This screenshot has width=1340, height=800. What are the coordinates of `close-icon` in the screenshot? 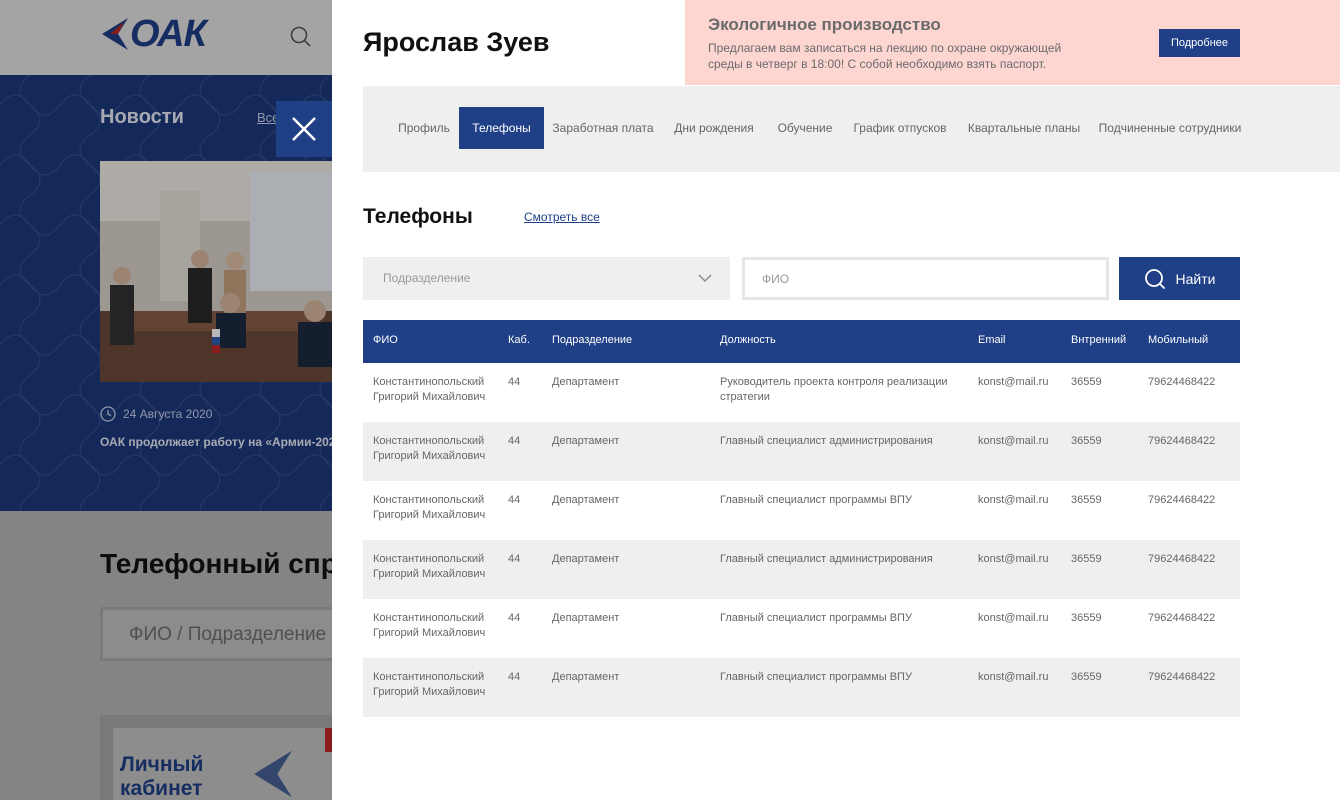 It's located at (304, 129).